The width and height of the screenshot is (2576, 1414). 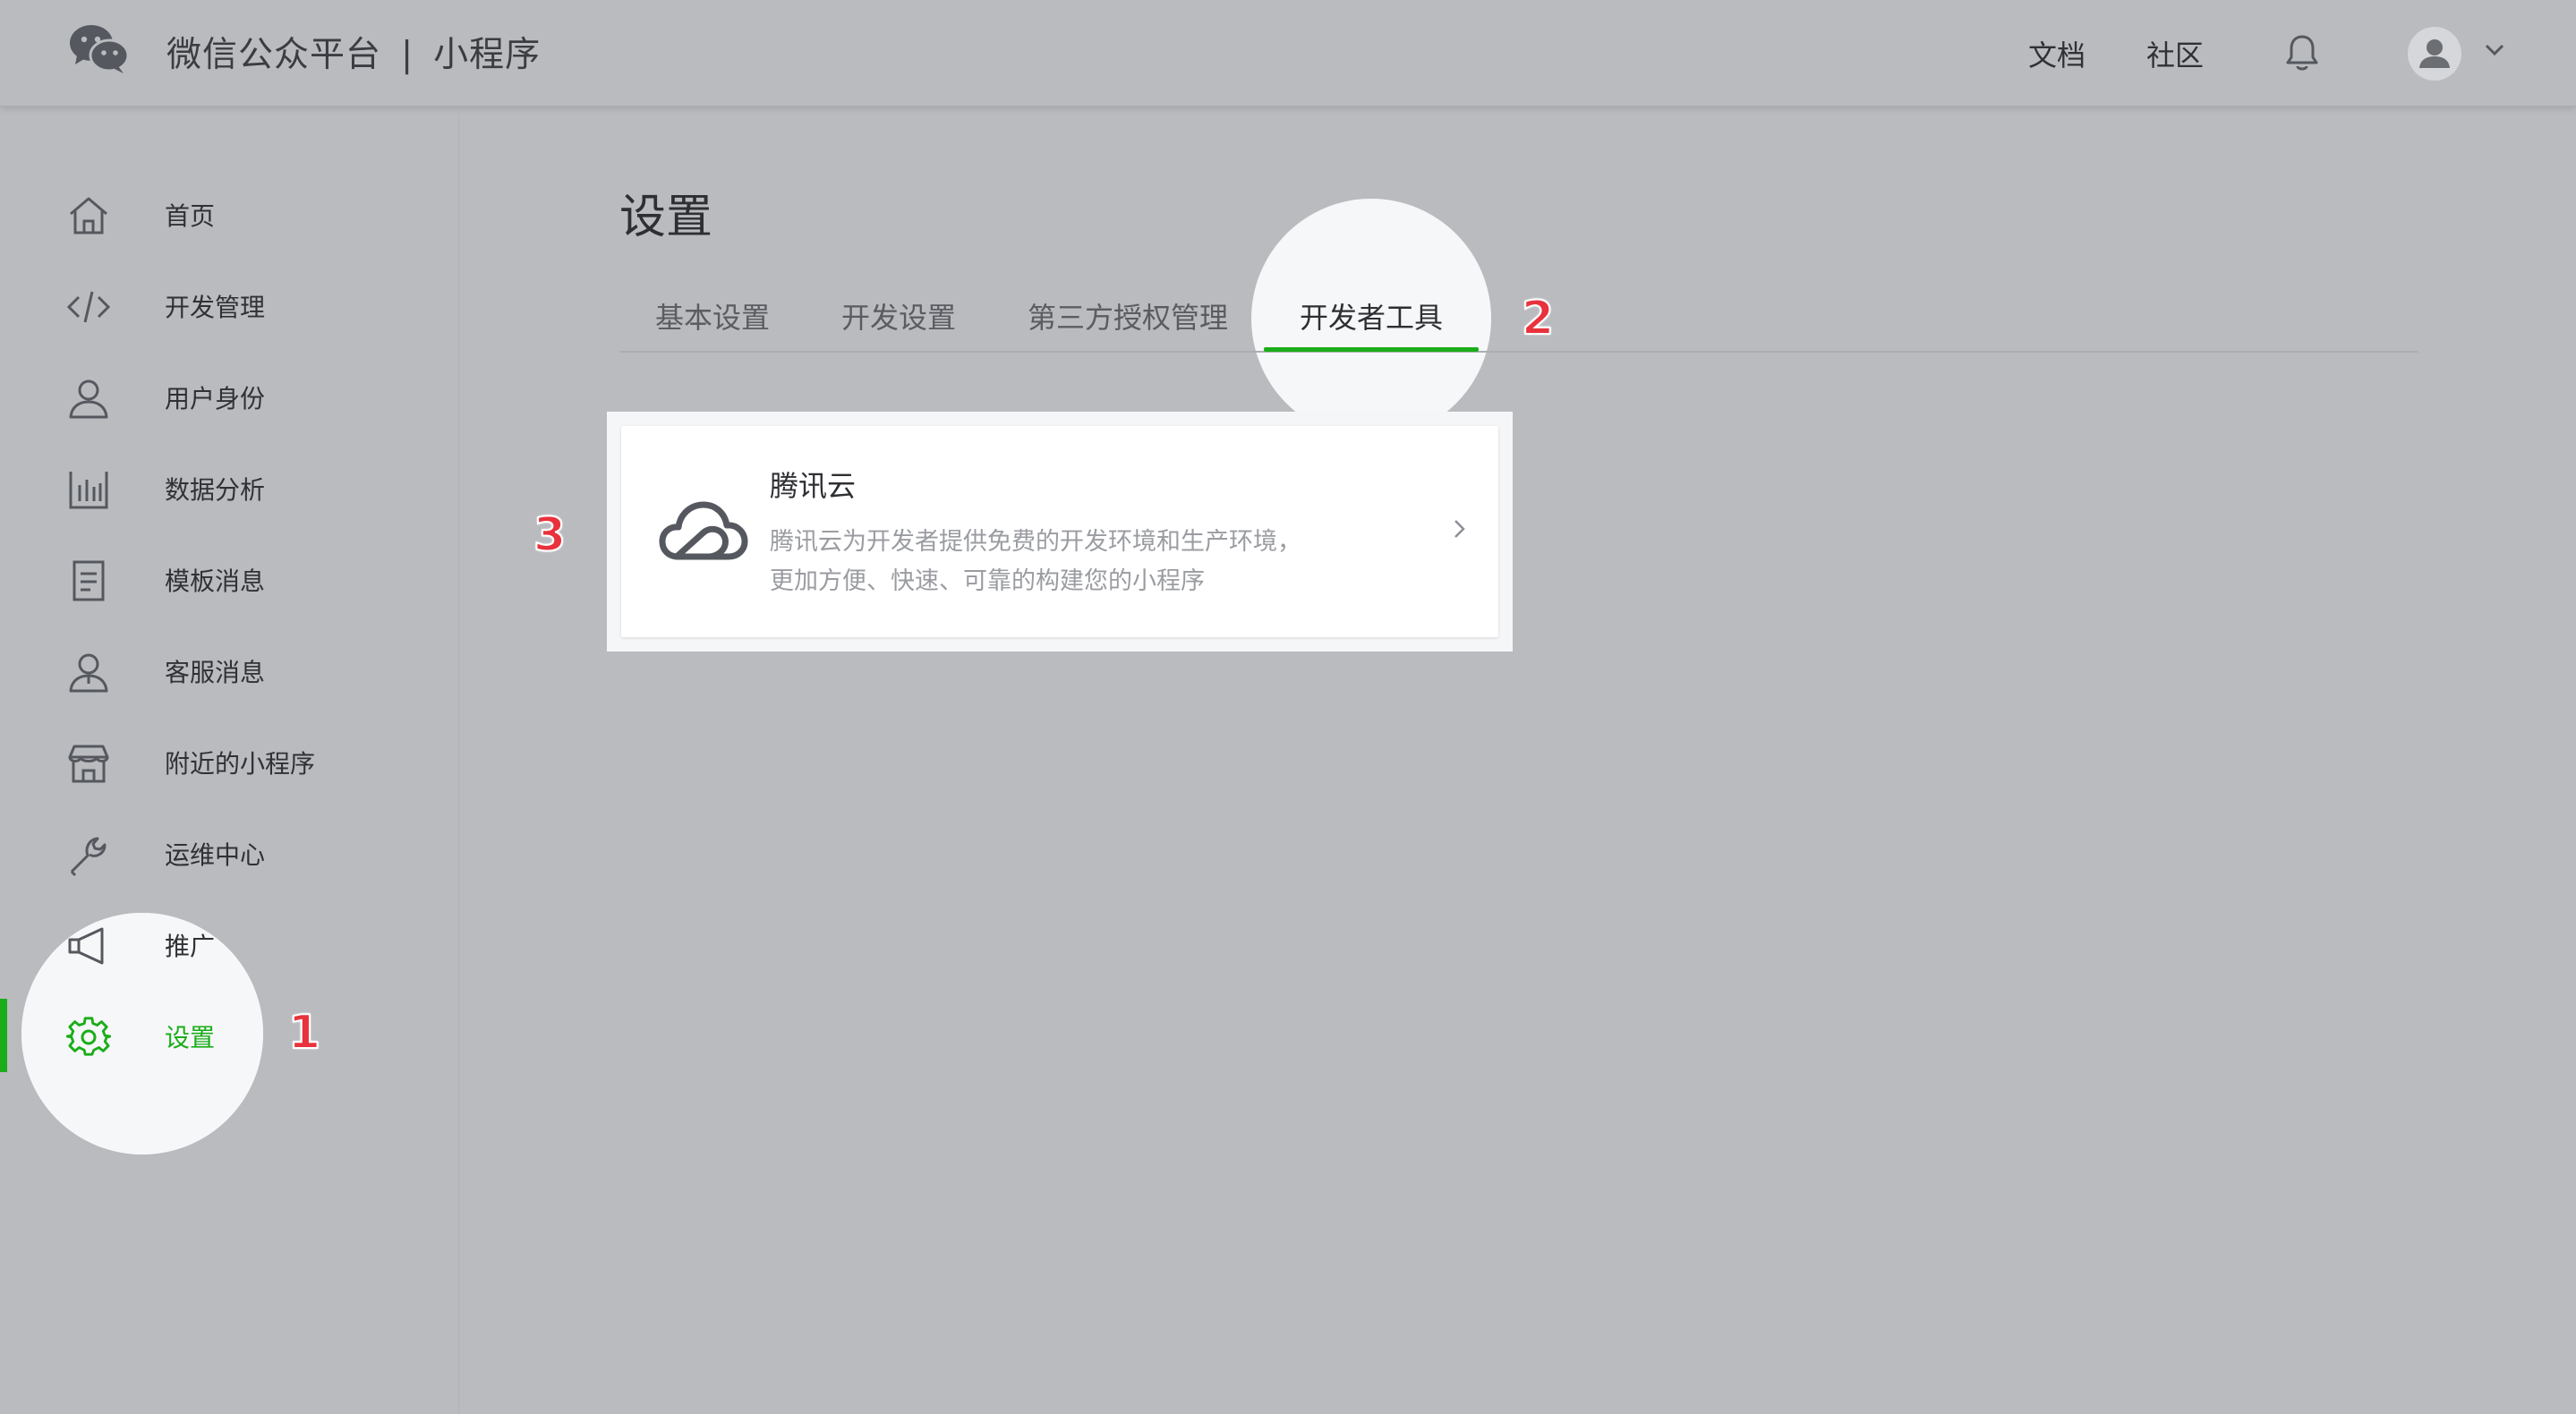 I want to click on user-avatar-icon, so click(x=2434, y=53).